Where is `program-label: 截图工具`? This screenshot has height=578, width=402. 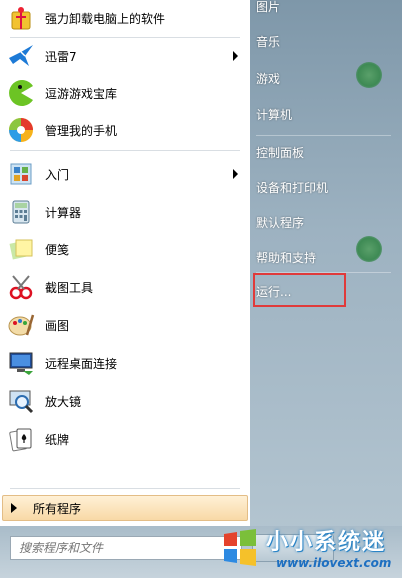 program-label: 截图工具 is located at coordinates (69, 287).